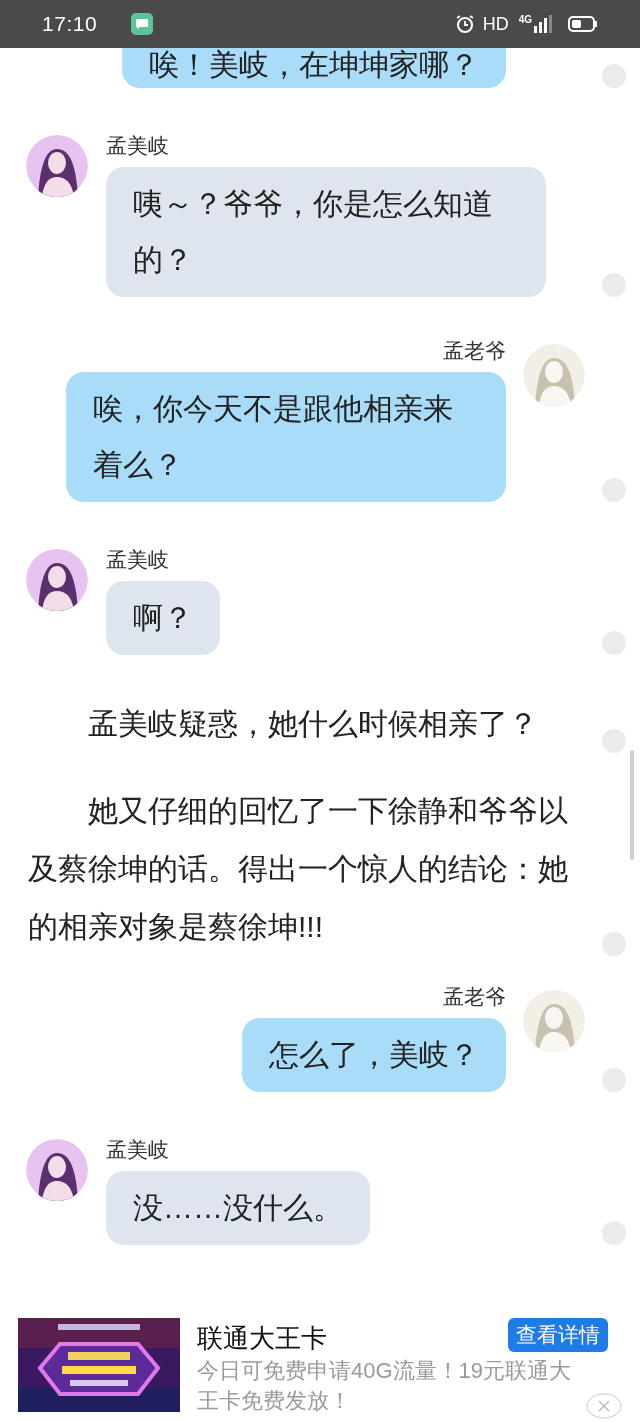 The height and width of the screenshot is (1422, 640). What do you see at coordinates (558, 1335) in the screenshot?
I see `details-button: 查看详情` at bounding box center [558, 1335].